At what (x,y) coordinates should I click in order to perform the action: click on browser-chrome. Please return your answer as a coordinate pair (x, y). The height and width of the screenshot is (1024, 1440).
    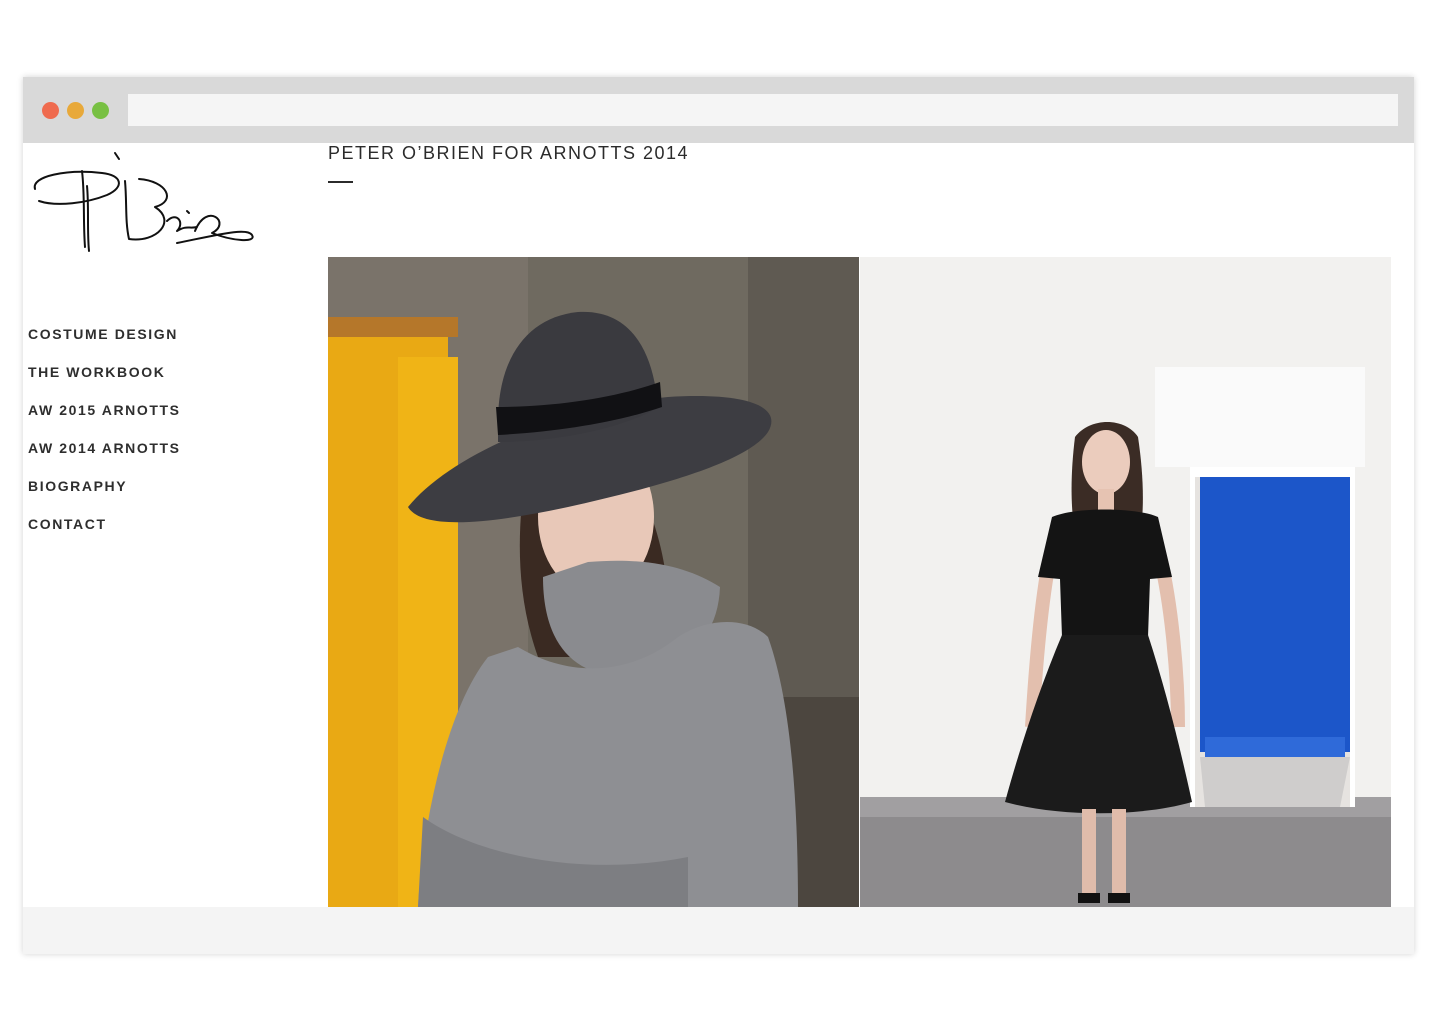
    Looking at the image, I should click on (718, 110).